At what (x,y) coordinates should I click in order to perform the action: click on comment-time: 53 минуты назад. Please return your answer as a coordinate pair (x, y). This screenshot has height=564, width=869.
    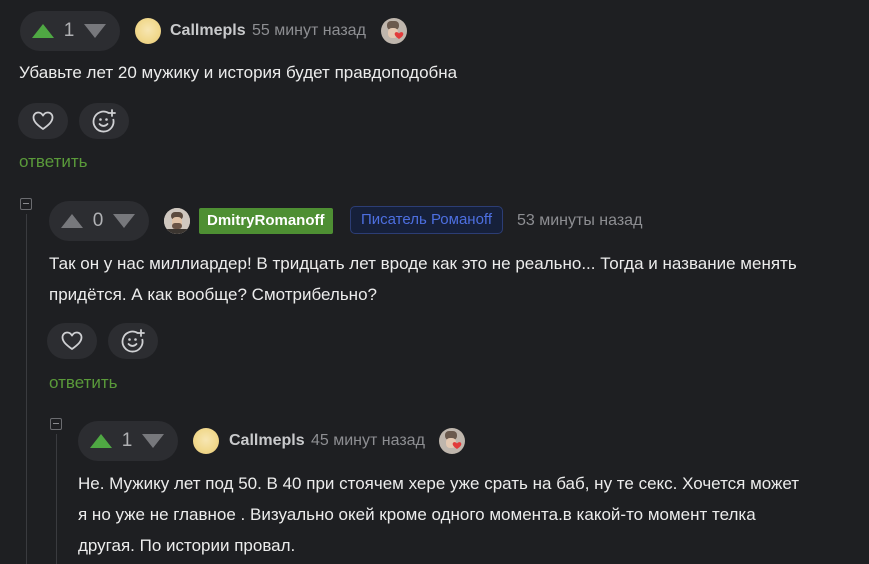
    Looking at the image, I should click on (579, 221).